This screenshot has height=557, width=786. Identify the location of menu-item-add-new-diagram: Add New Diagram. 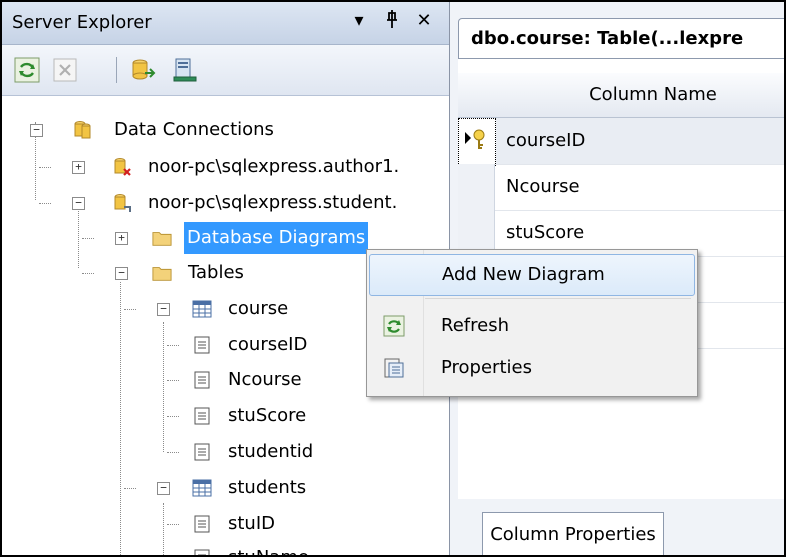
(532, 275).